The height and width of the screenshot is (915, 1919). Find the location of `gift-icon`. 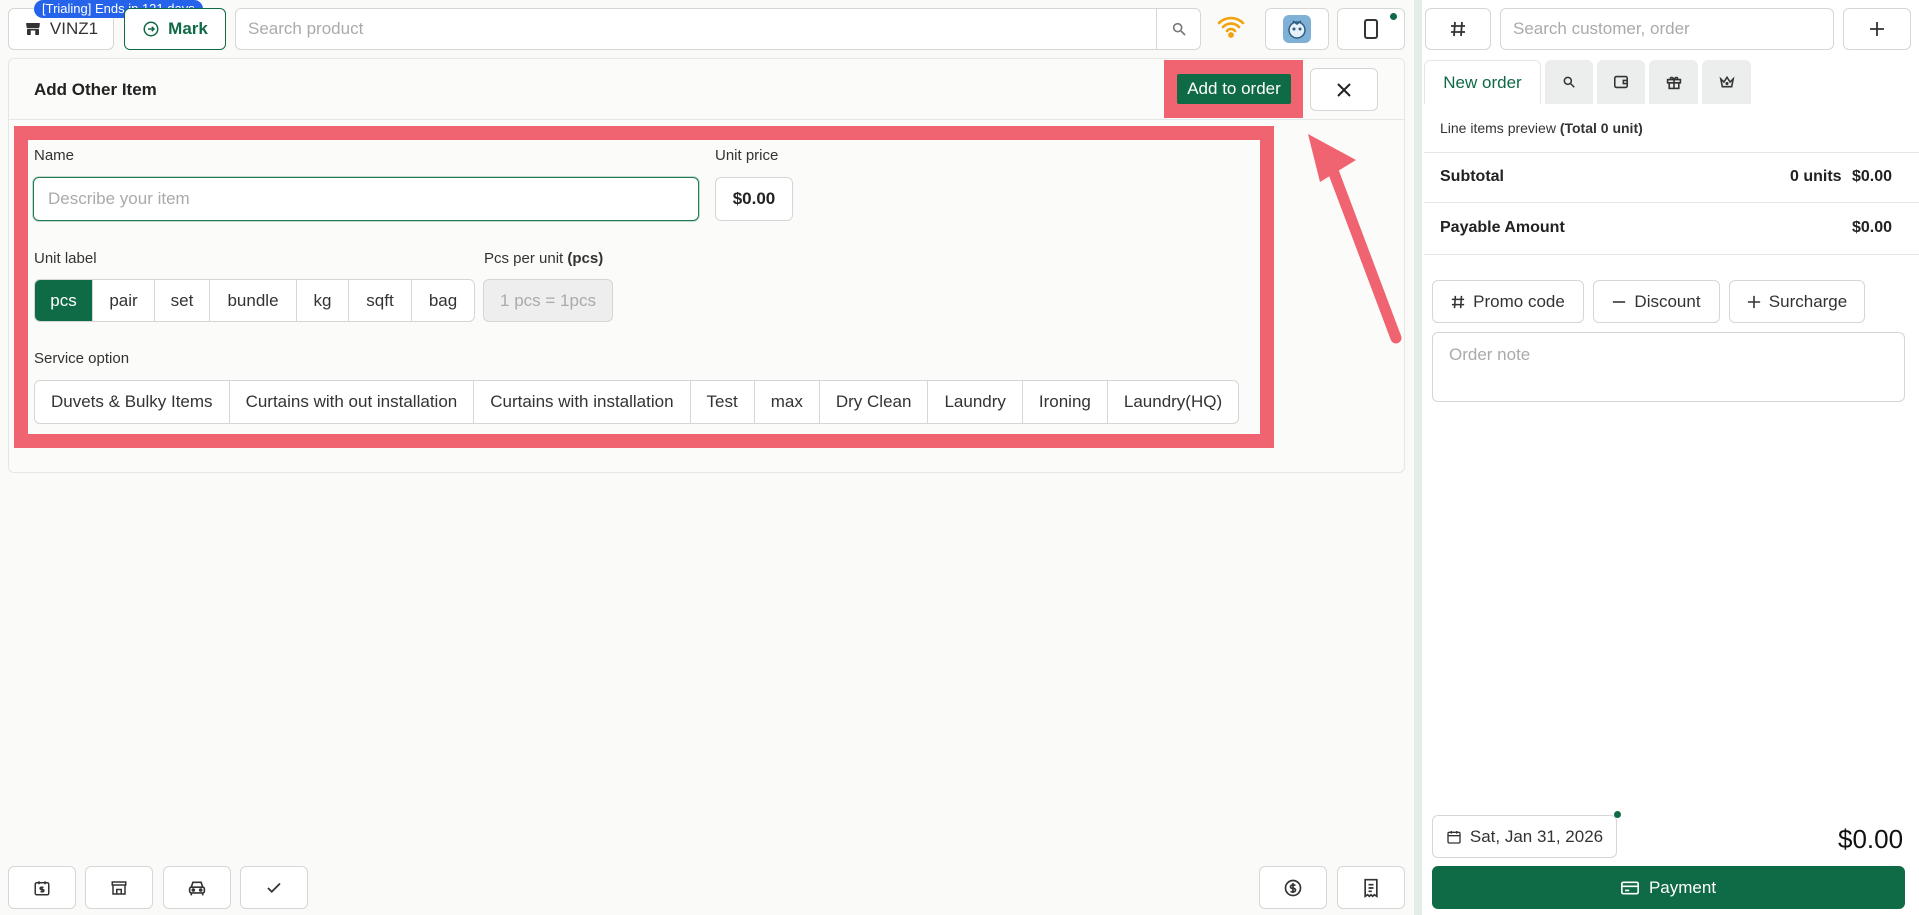

gift-icon is located at coordinates (1674, 82).